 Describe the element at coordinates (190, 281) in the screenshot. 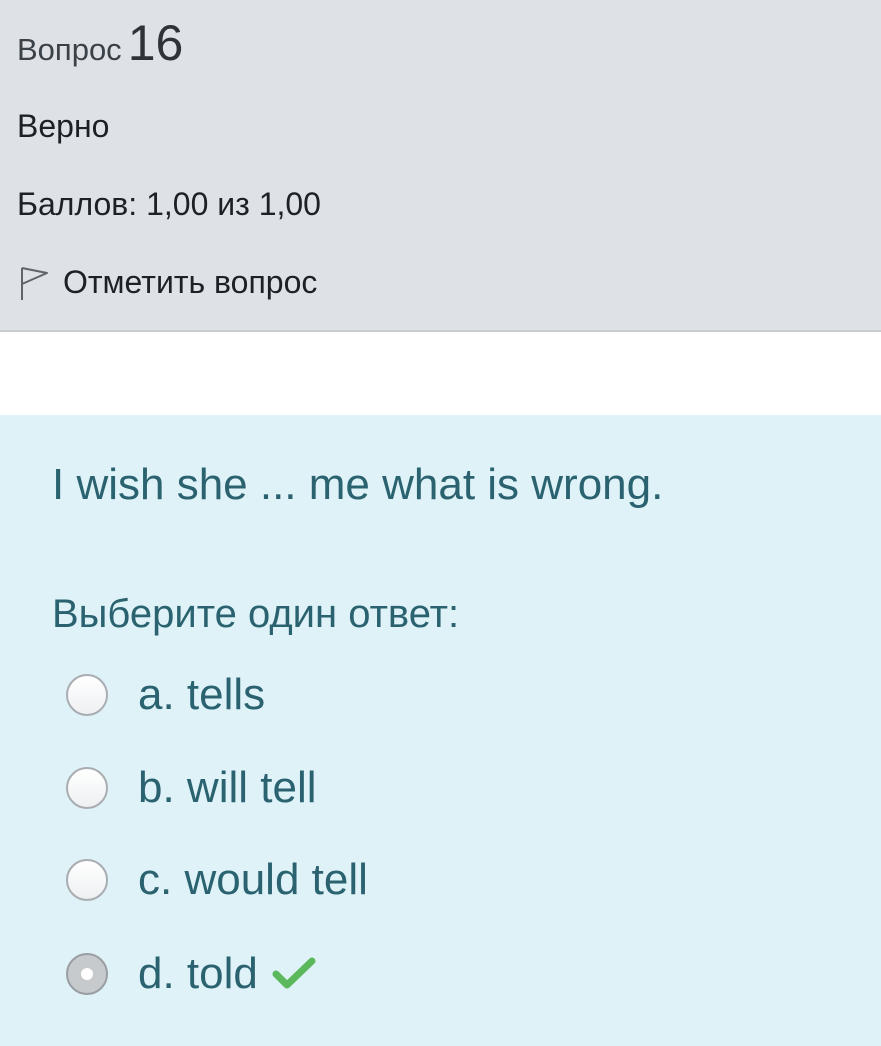

I see `flag-question-label: Отметить вопрос` at that location.